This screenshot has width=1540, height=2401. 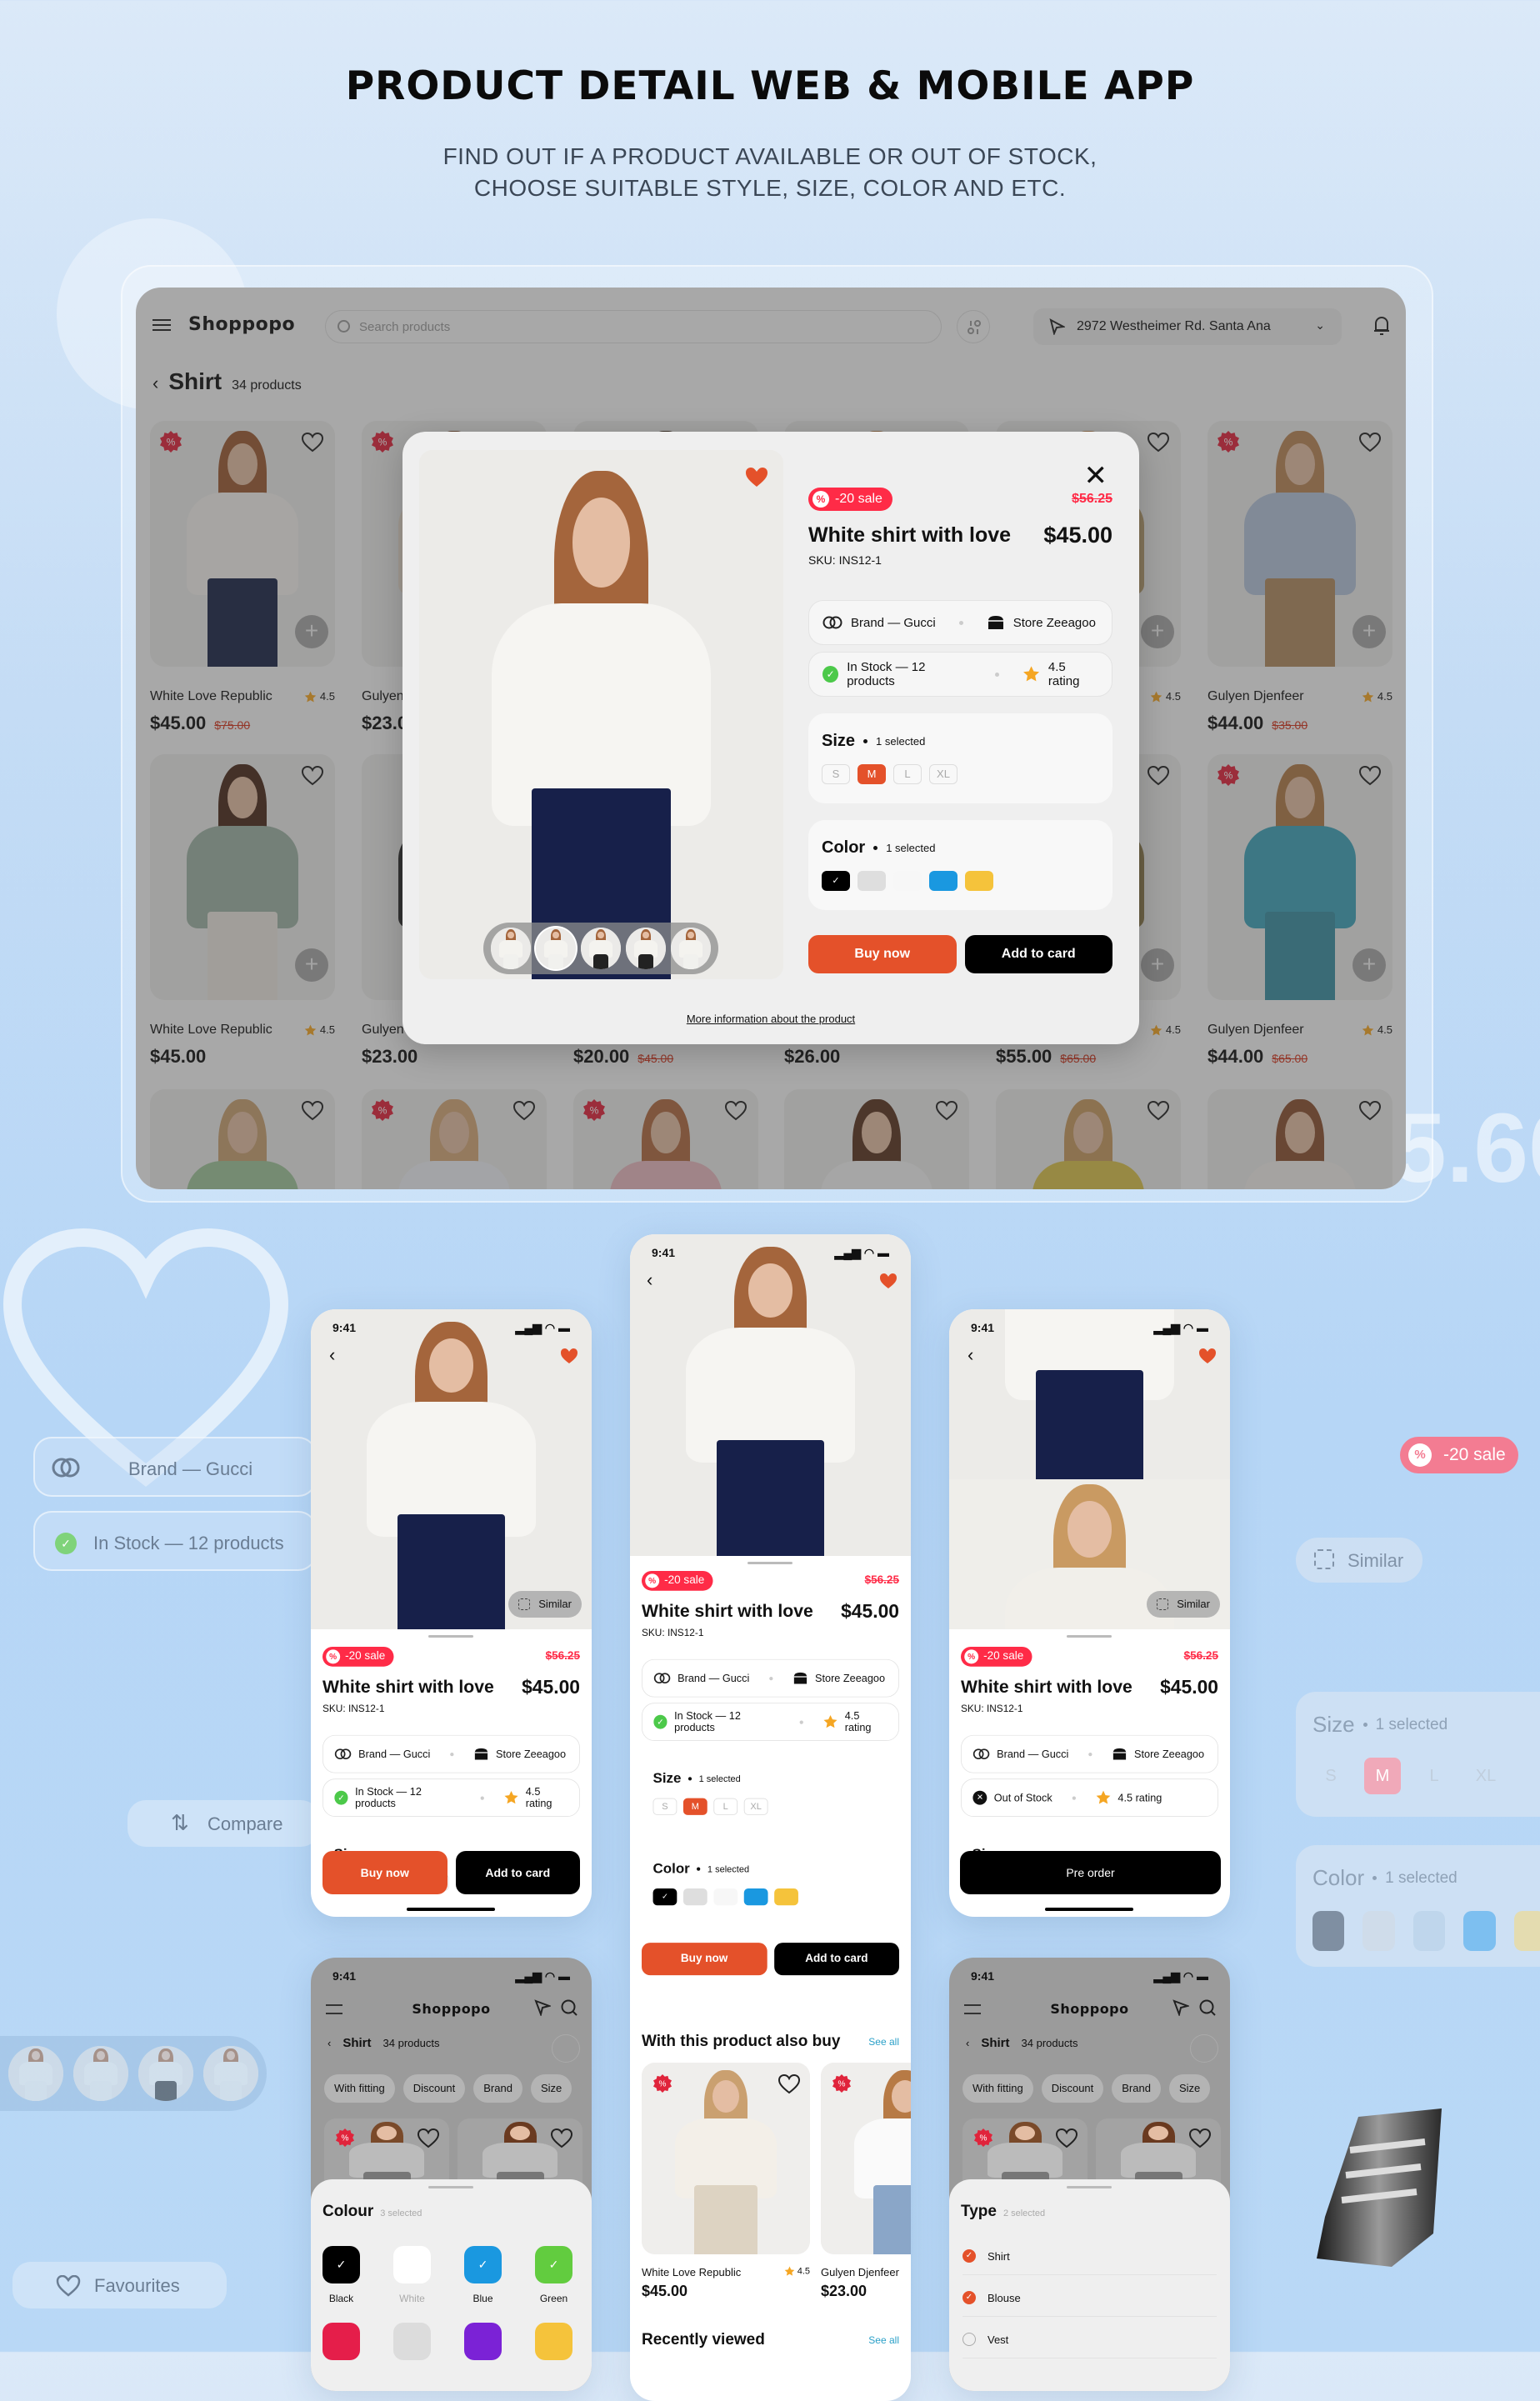 What do you see at coordinates (1089, 2304) in the screenshot?
I see `type-option: ✓ Blouse` at bounding box center [1089, 2304].